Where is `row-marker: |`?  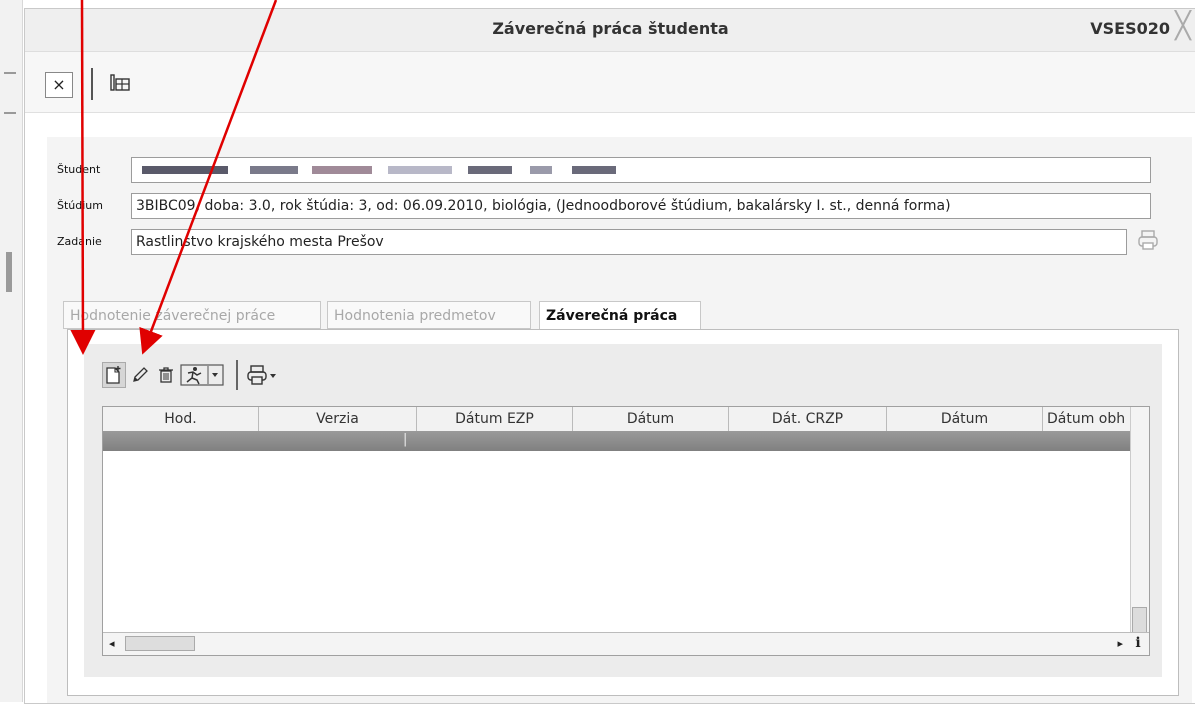 row-marker: | is located at coordinates (405, 439).